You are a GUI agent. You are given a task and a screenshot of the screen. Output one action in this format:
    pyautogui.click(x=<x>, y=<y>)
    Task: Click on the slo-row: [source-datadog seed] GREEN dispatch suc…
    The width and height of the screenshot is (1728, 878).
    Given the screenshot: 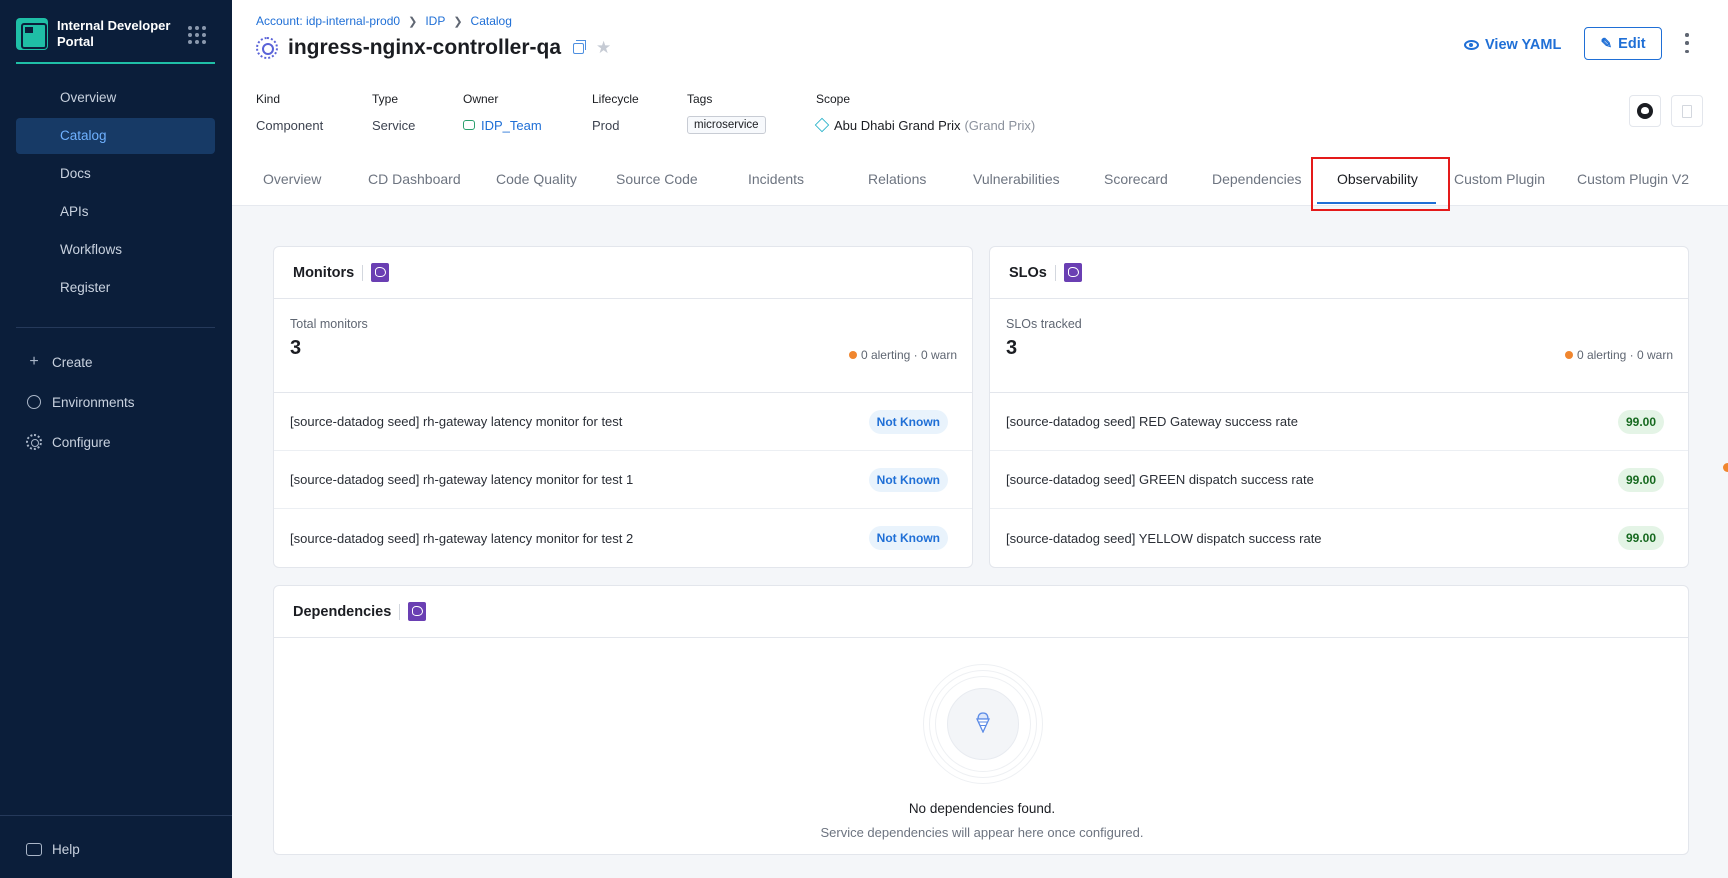 What is the action you would take?
    pyautogui.click(x=1339, y=480)
    